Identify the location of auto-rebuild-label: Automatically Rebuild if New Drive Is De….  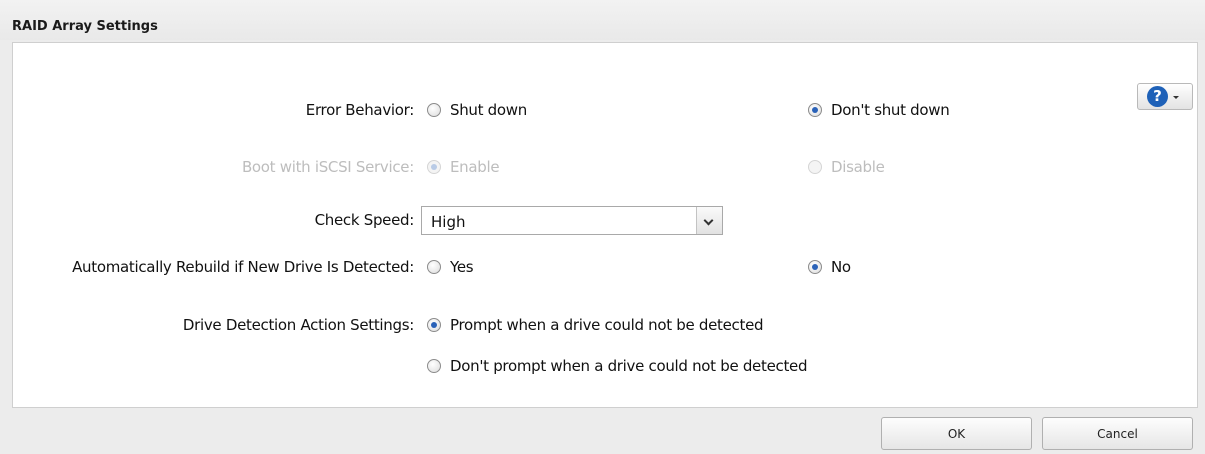
(243, 267).